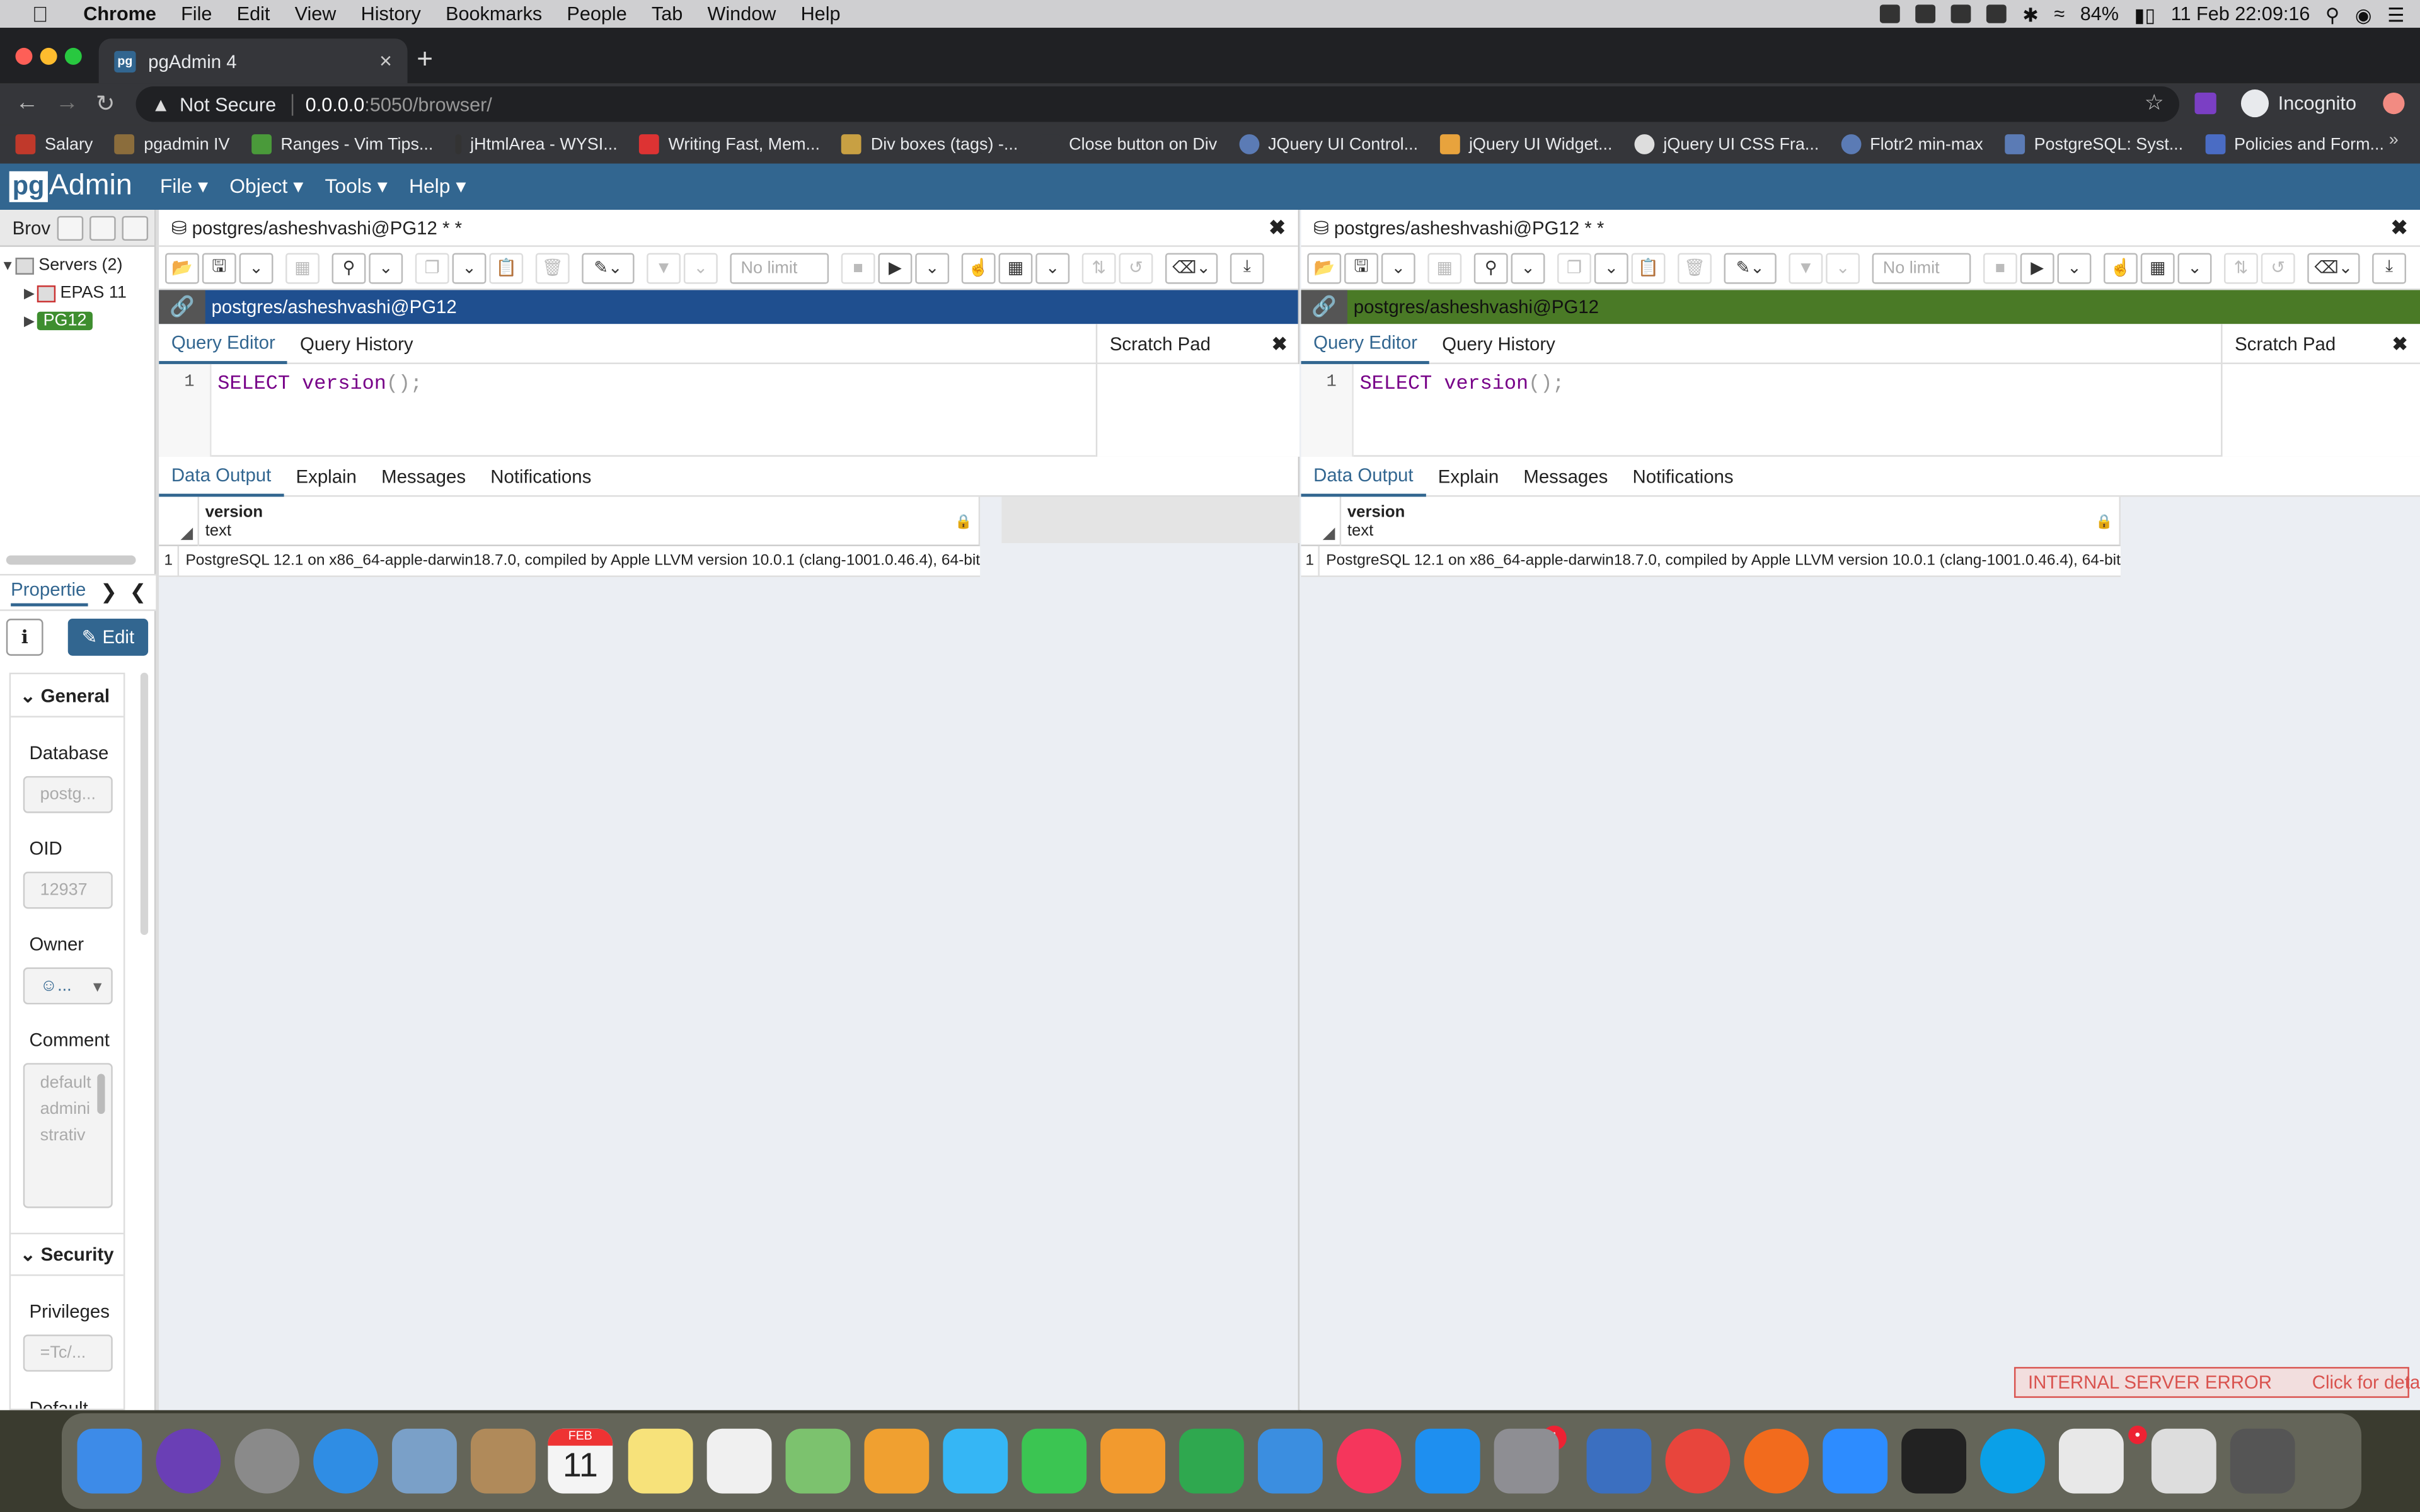  What do you see at coordinates (1277, 228) in the screenshot?
I see `close-panel-icon: ✖` at bounding box center [1277, 228].